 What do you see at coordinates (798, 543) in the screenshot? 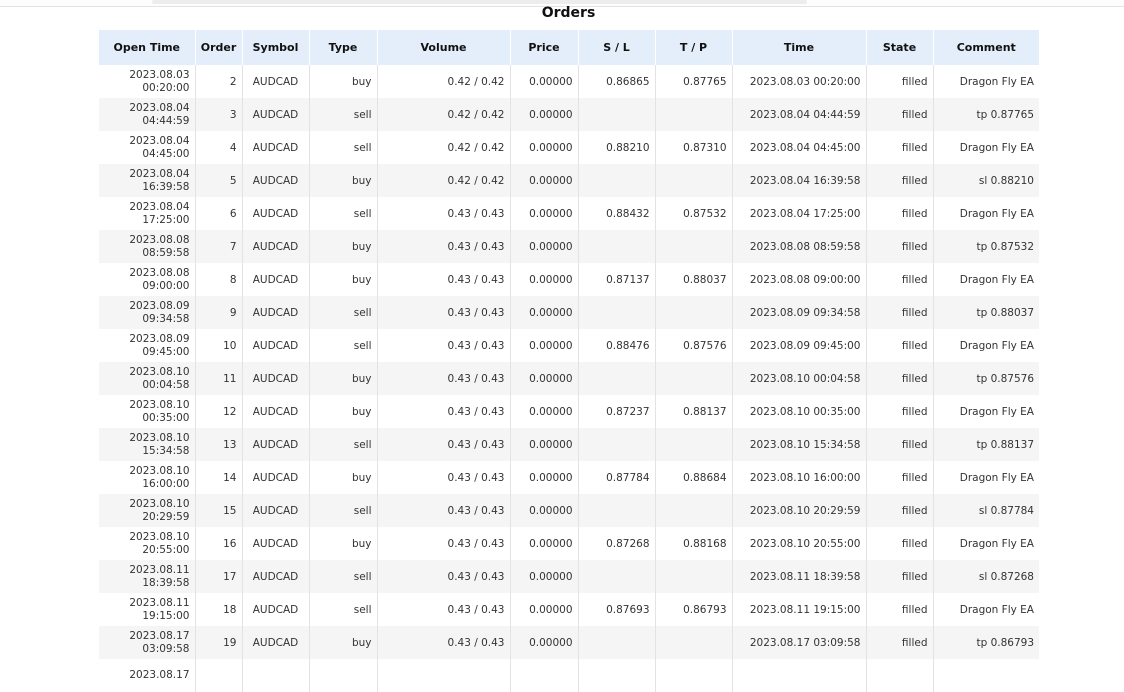
I see `time-cell: 2023.08.10 20:55:00` at bounding box center [798, 543].